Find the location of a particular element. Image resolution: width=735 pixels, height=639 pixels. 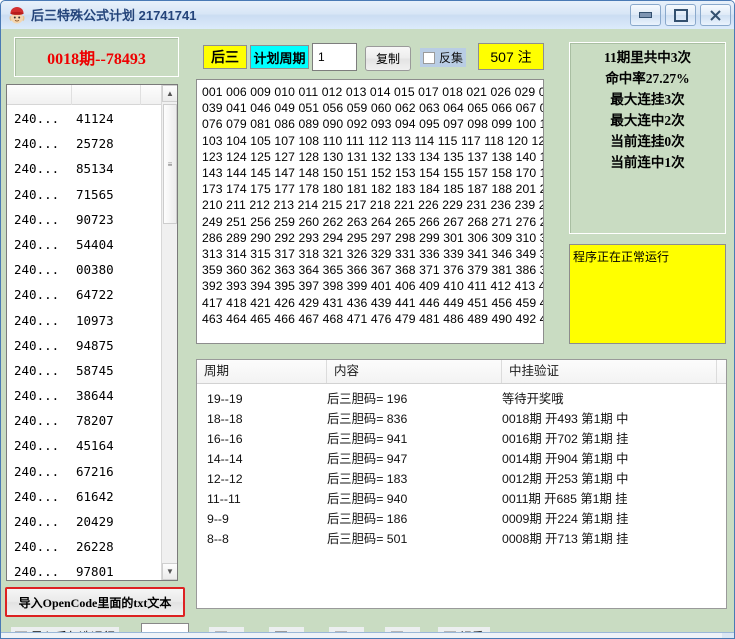

draw-history-scrollbar: ▲ ≡ ▼ is located at coordinates (169, 332).